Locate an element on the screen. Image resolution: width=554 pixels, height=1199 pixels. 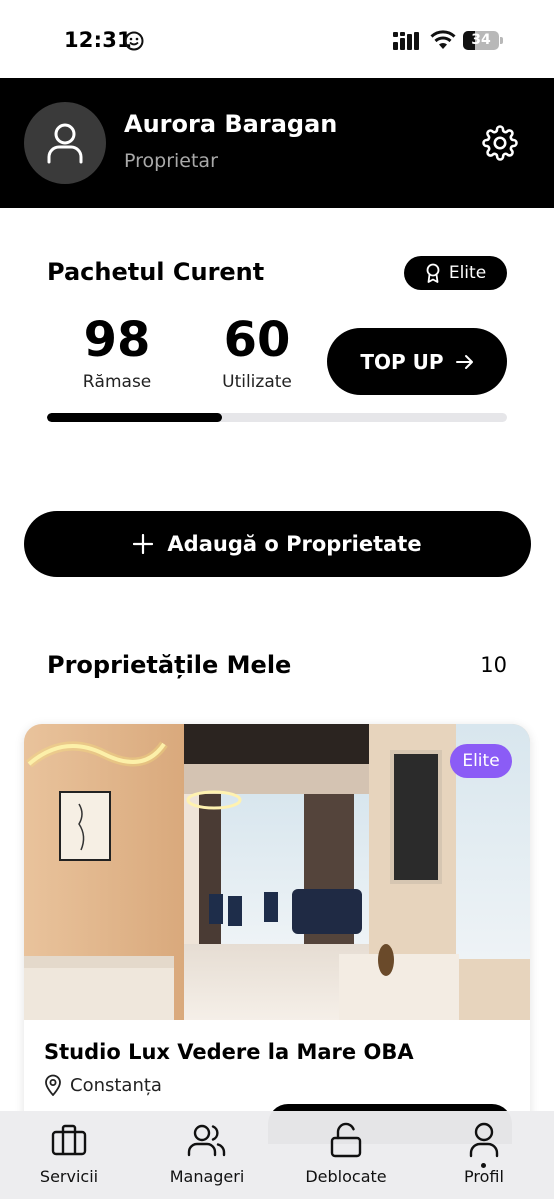
top-up-button: TOP UP is located at coordinates (417, 361).